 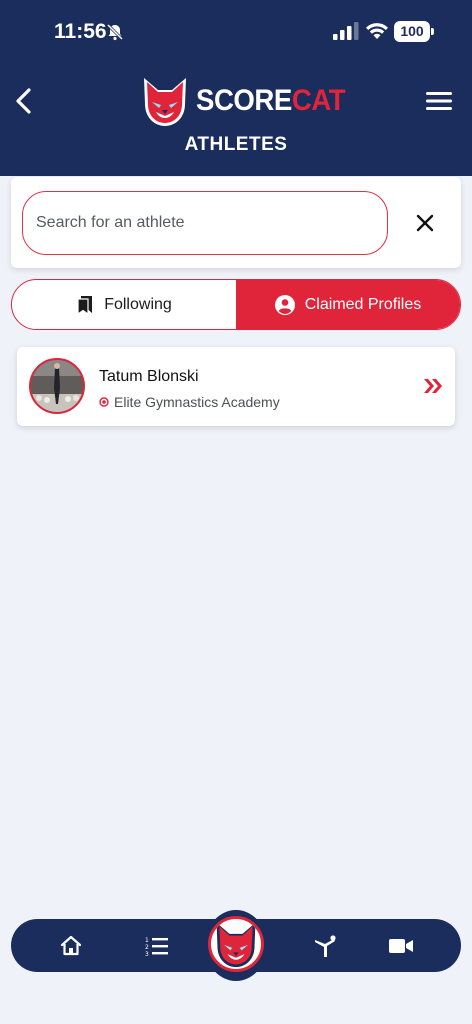 I want to click on tab-following: Following, so click(x=124, y=304).